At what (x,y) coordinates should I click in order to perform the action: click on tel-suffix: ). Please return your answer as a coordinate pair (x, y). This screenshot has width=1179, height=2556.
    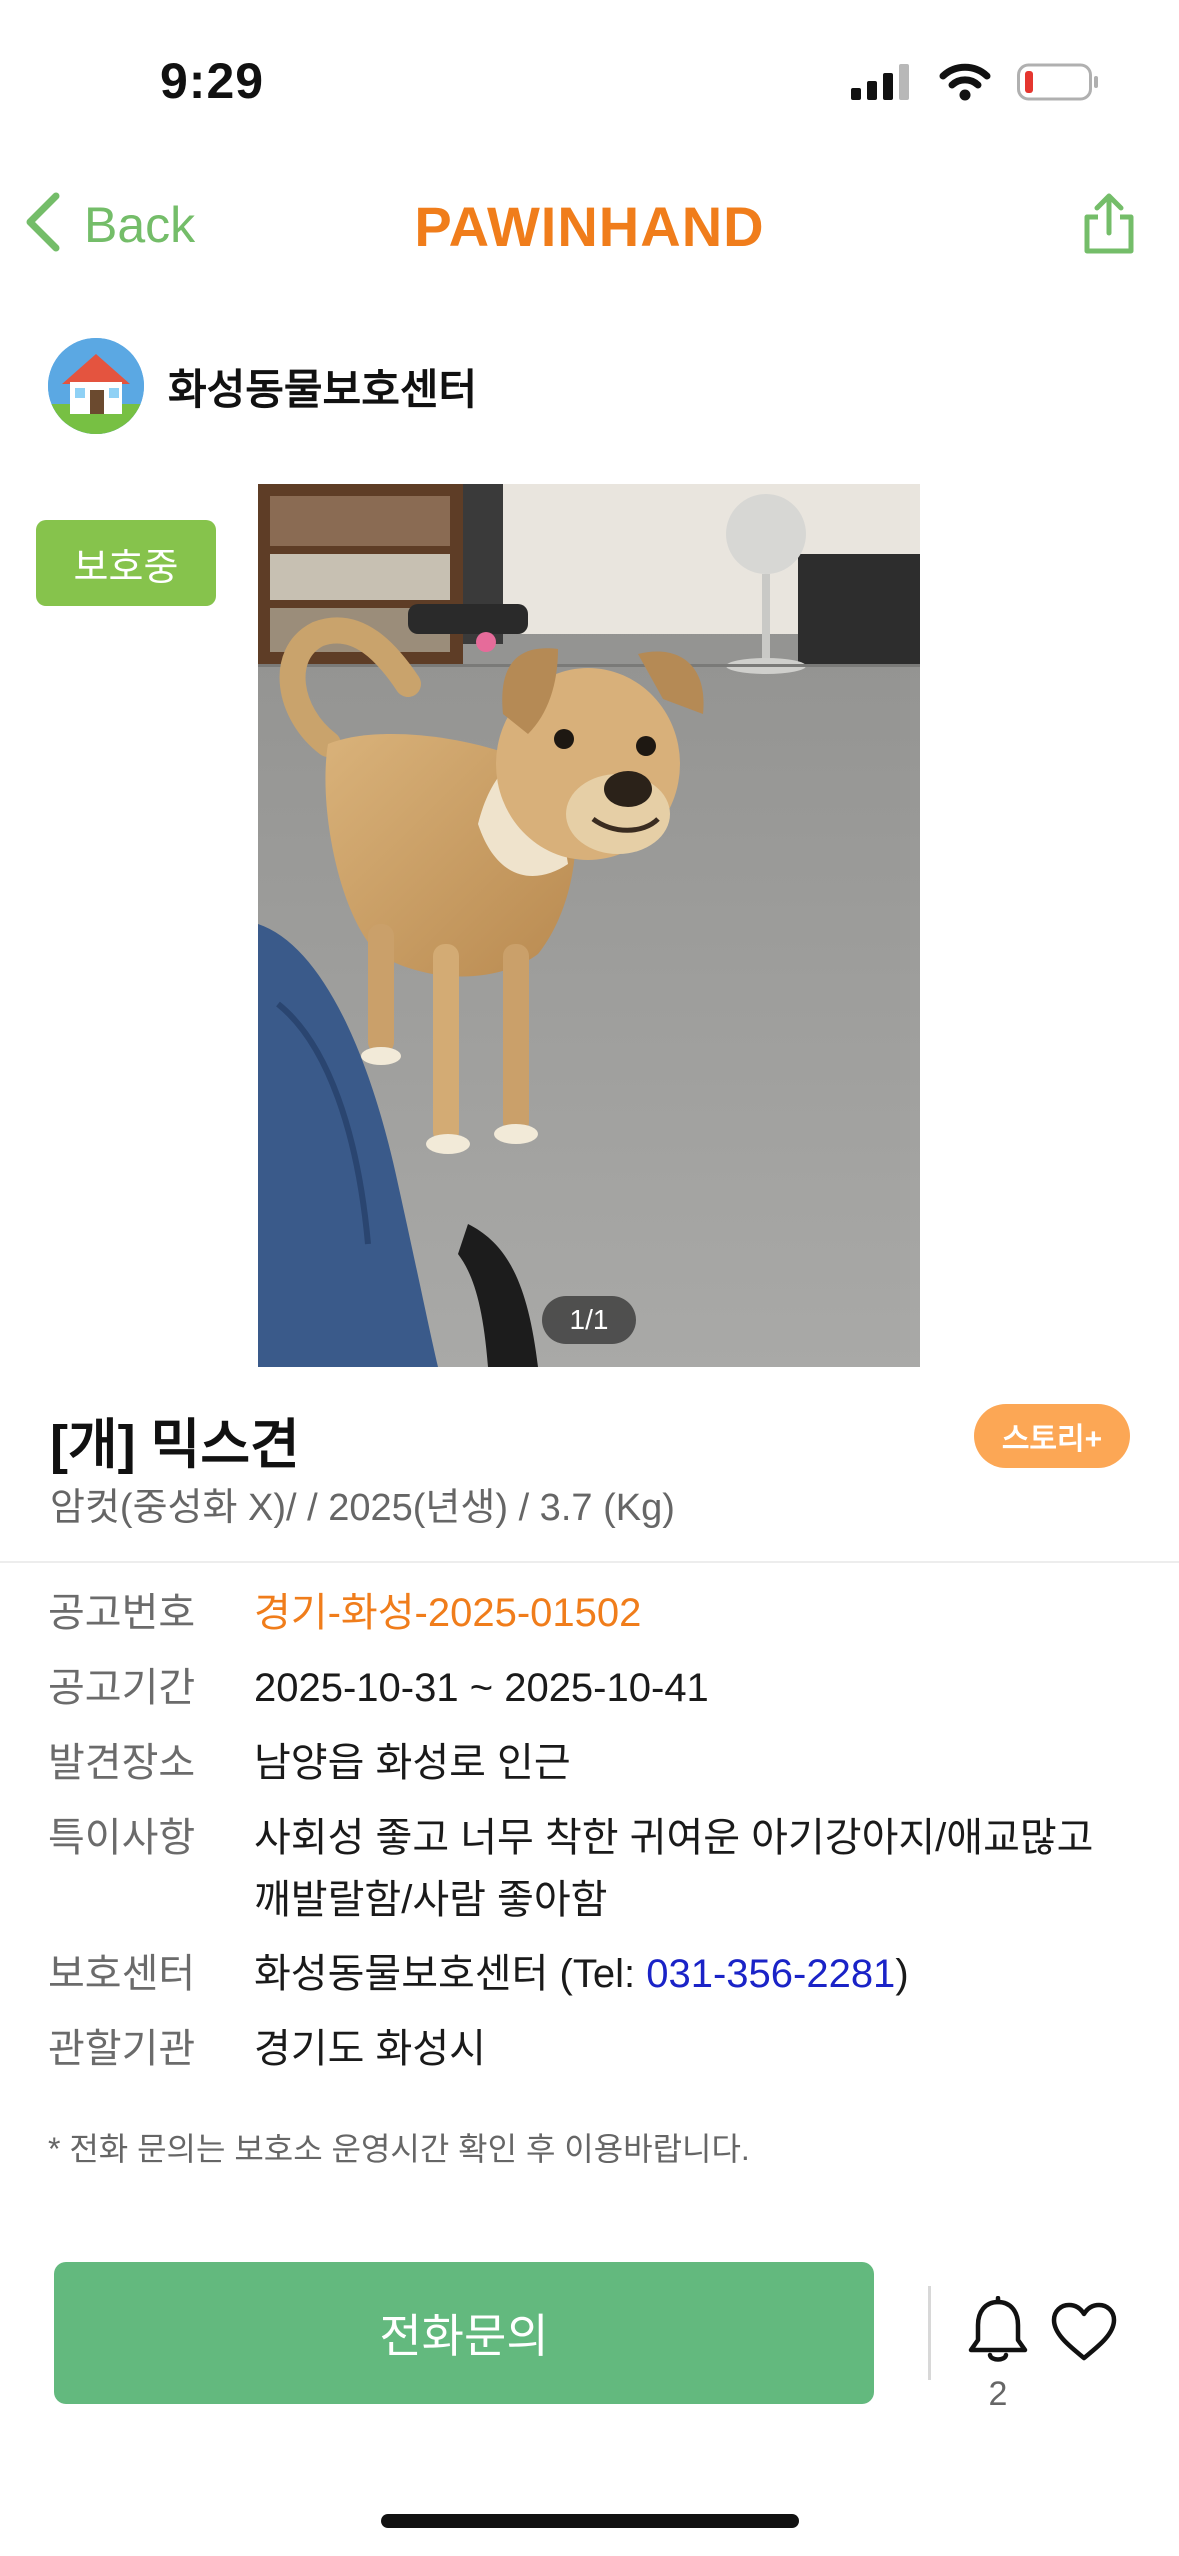
    Looking at the image, I should click on (902, 1974).